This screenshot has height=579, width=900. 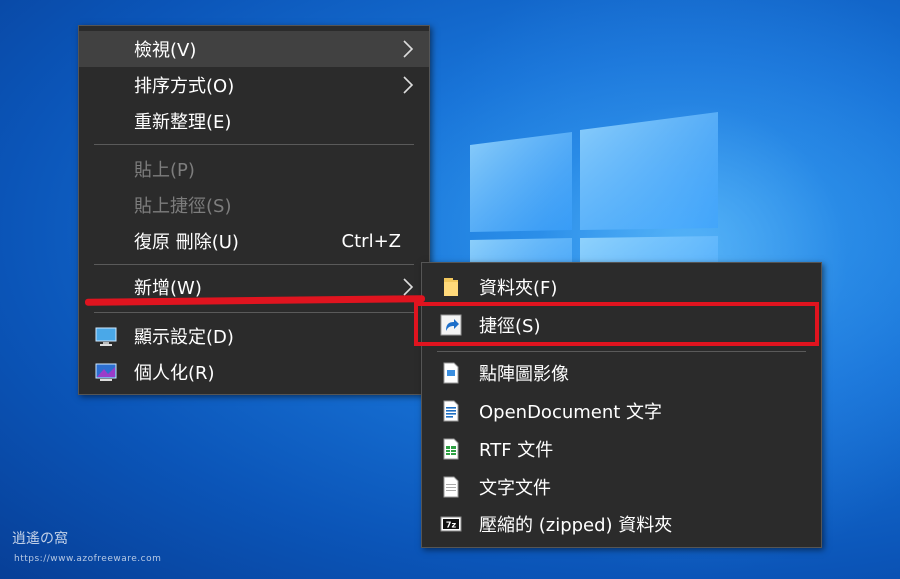 What do you see at coordinates (254, 205) in the screenshot?
I see `menu-item-paste-shortcut: 貼上捷徑(S)` at bounding box center [254, 205].